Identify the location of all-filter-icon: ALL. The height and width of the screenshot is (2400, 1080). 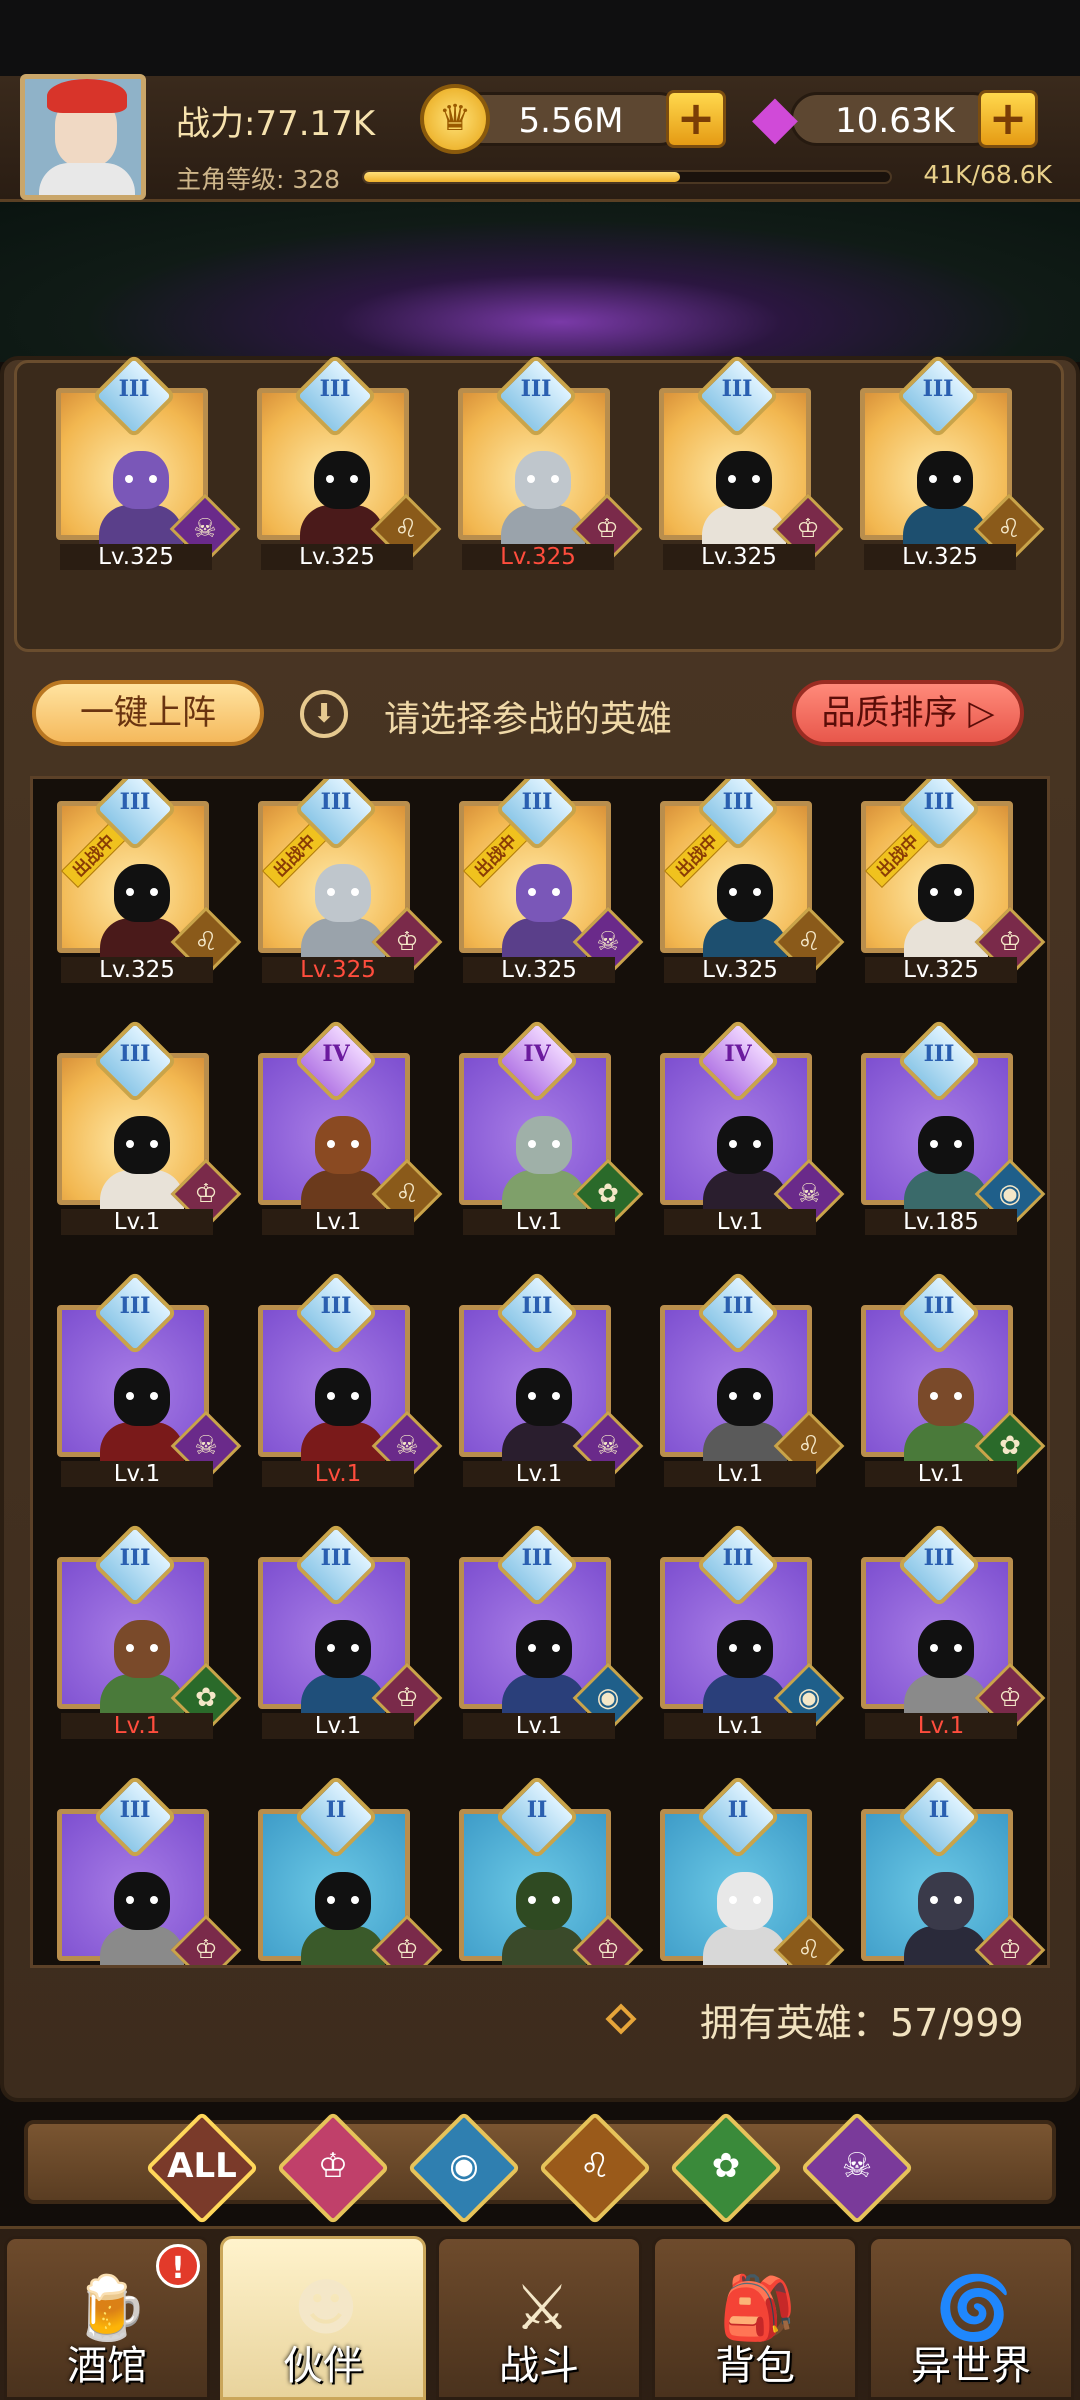
(202, 2168).